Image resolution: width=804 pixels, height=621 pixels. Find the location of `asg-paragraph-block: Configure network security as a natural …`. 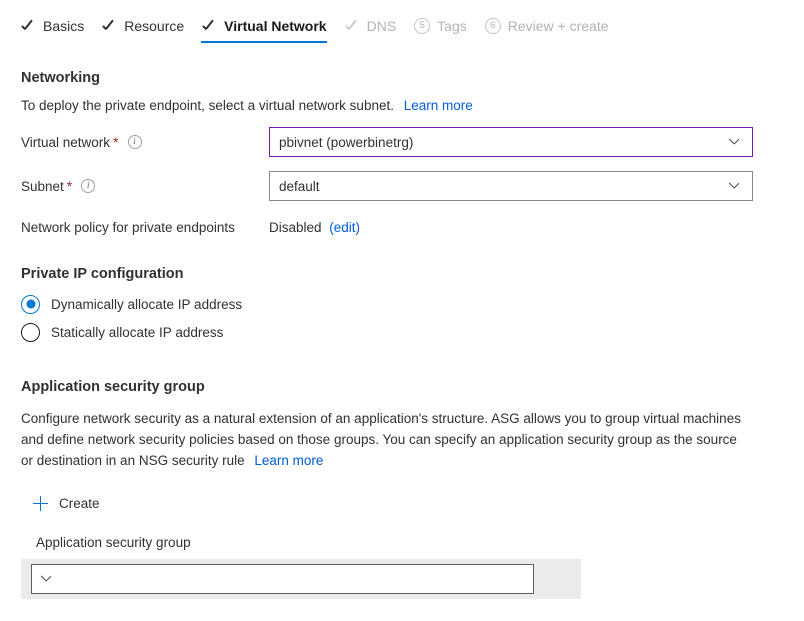

asg-paragraph-block: Configure network security as a natural … is located at coordinates (383, 439).